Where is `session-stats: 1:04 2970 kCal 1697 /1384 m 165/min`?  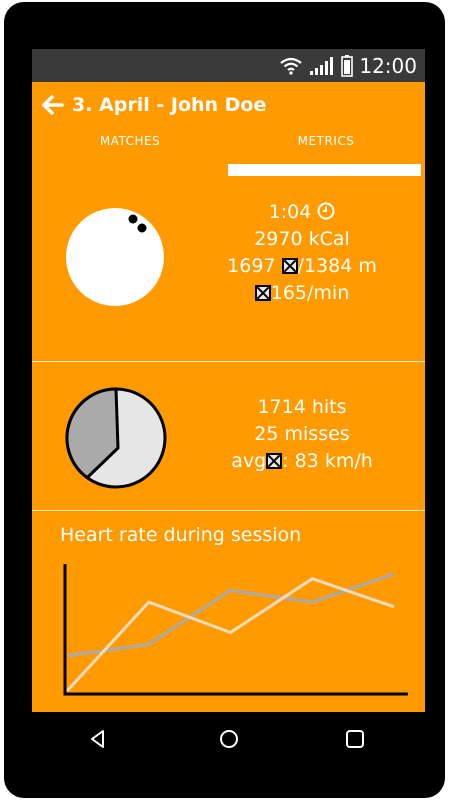
session-stats: 1:04 2970 kCal 1697 /1384 m 165/min is located at coordinates (302, 253).